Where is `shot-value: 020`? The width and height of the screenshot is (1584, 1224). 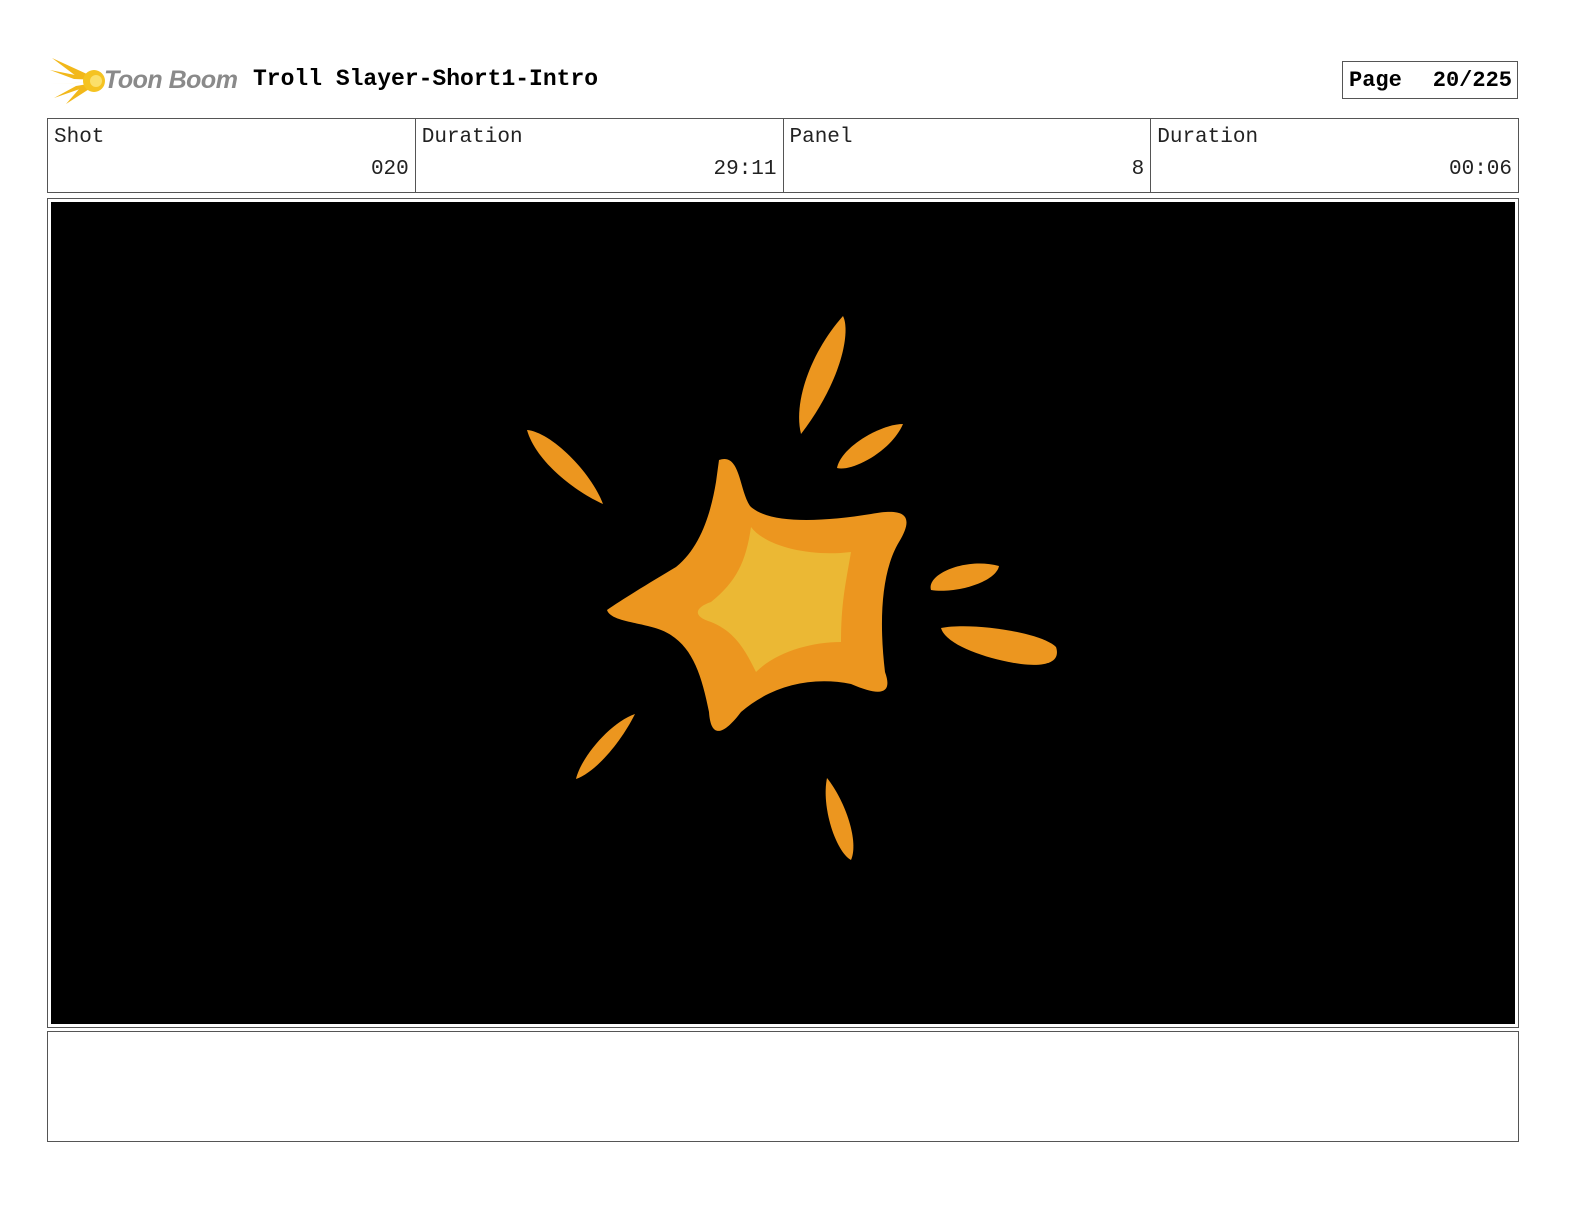
shot-value: 020 is located at coordinates (389, 169).